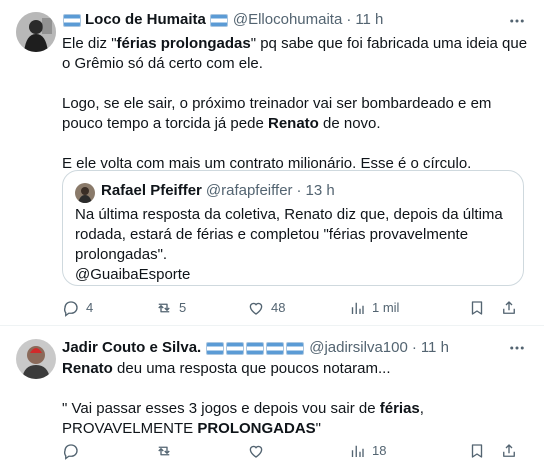 Image resolution: width=544 pixels, height=462 pixels. I want to click on view-count: 1 mil, so click(386, 307).